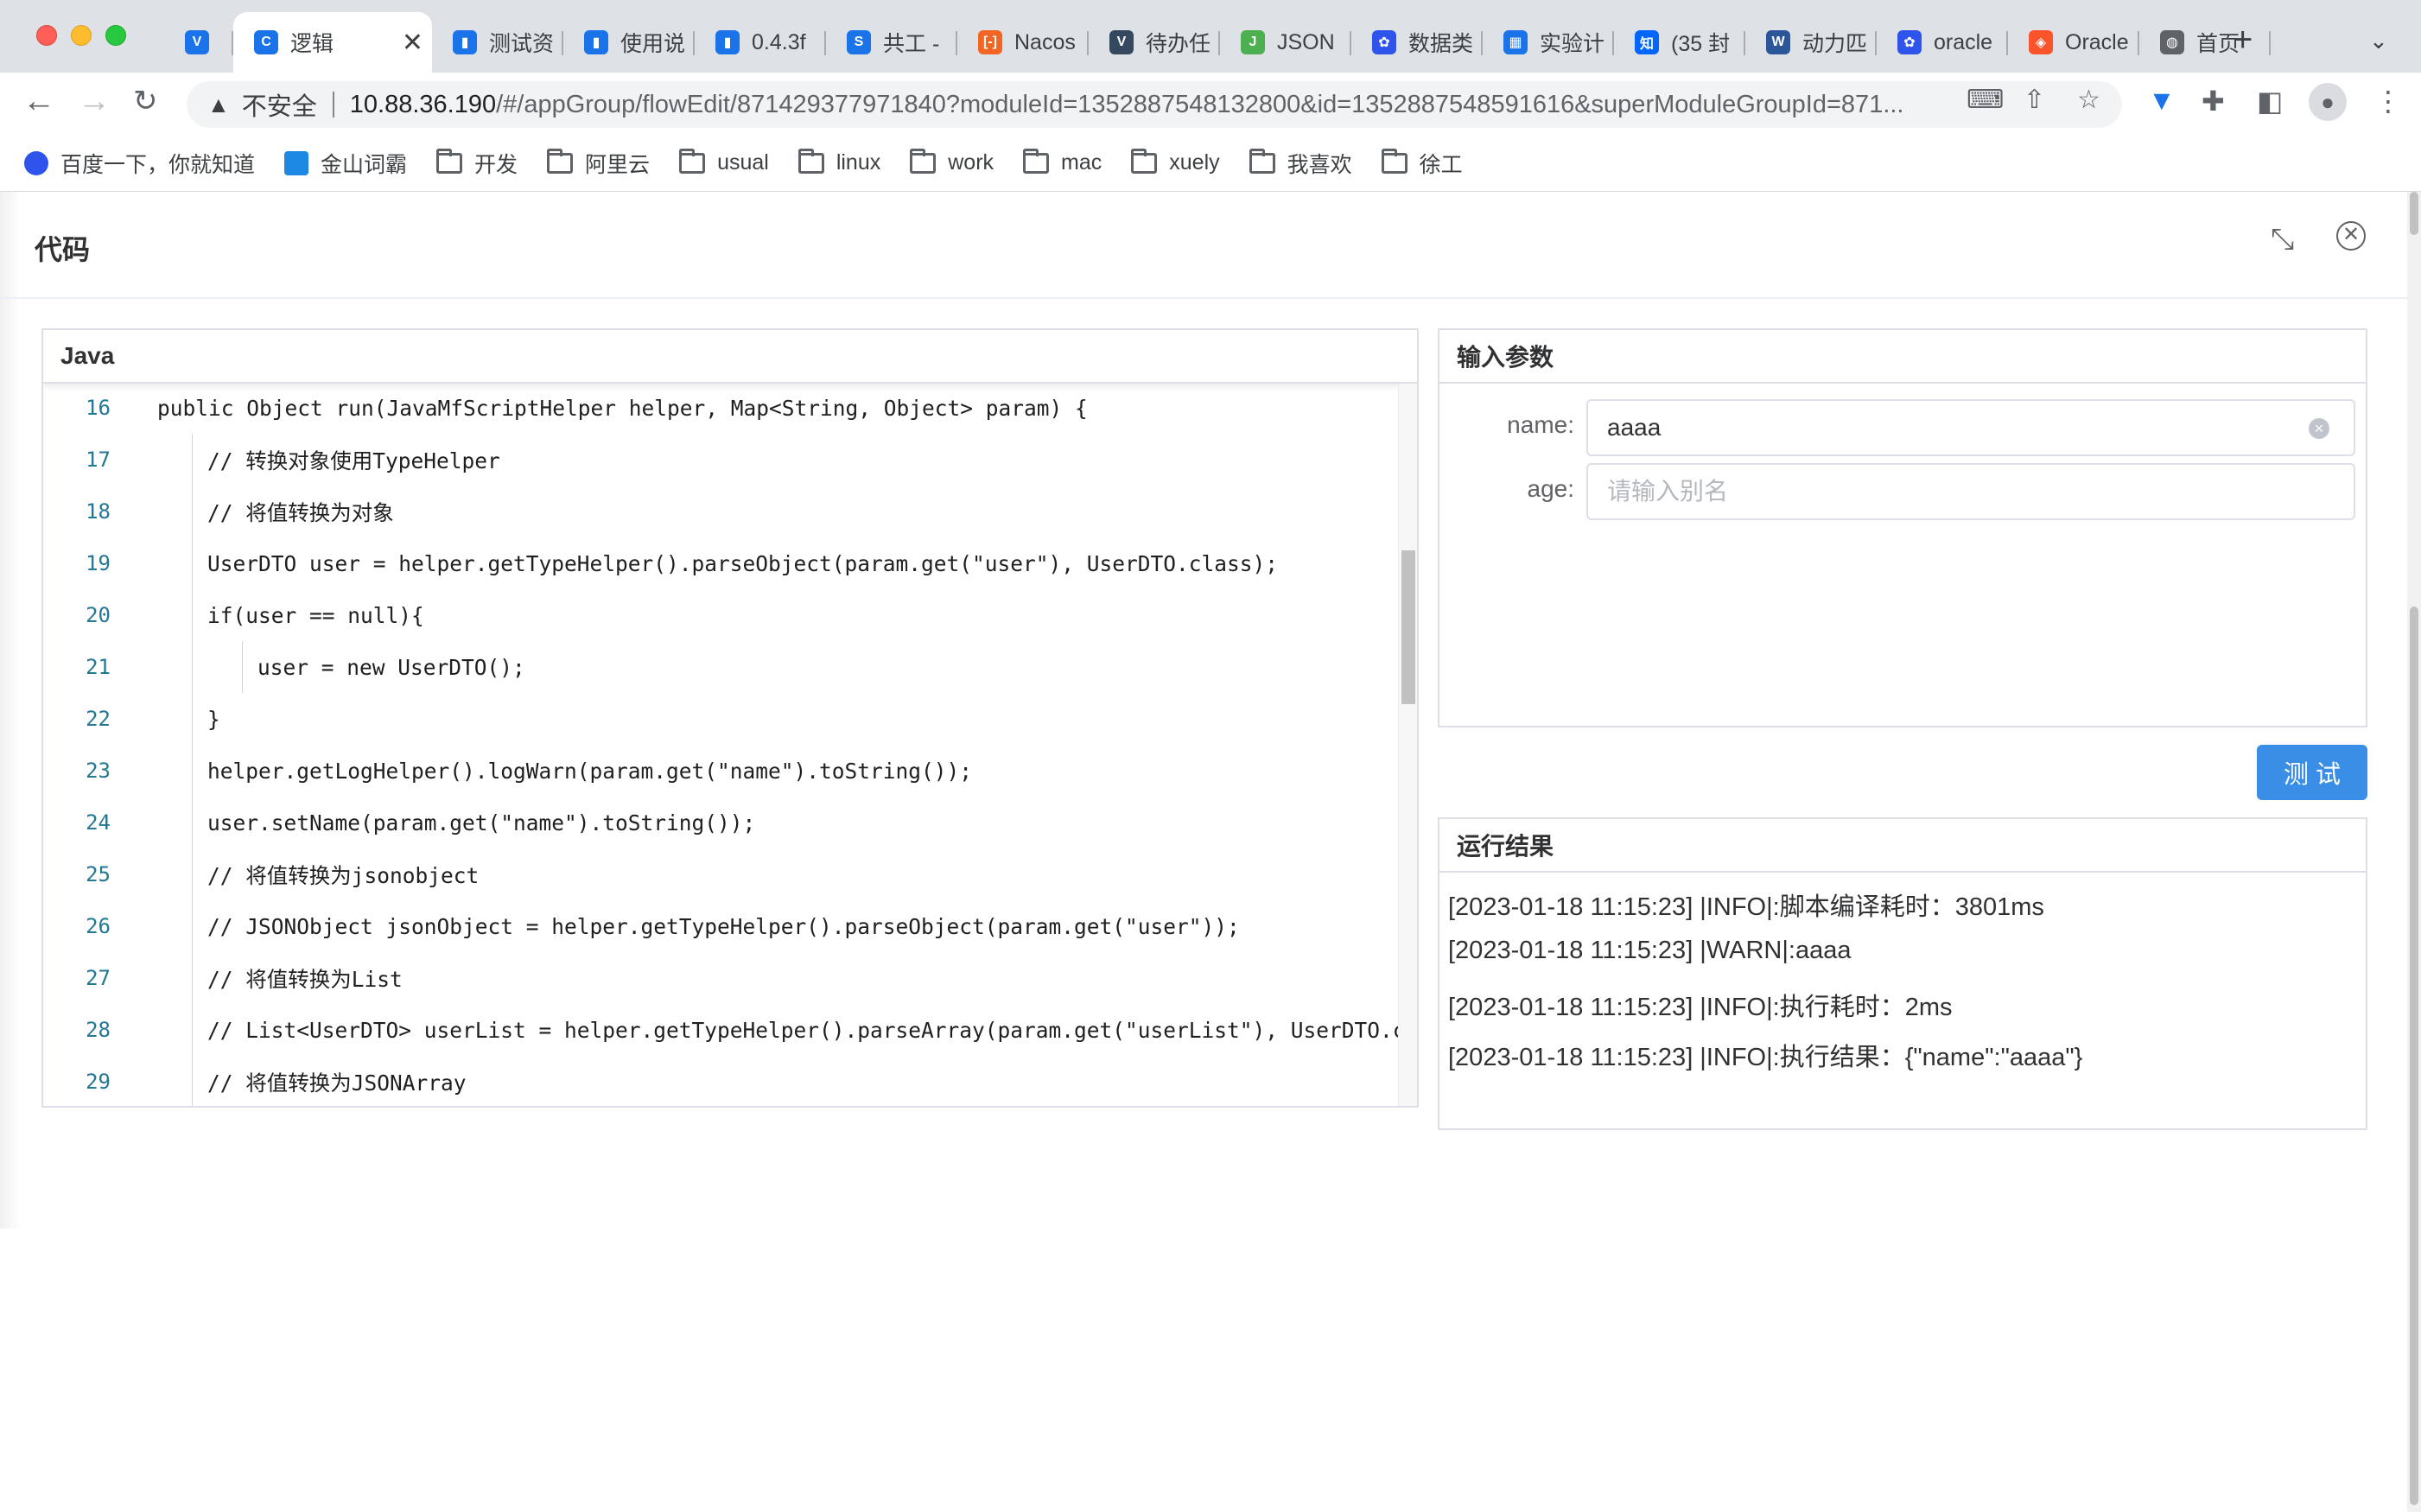 This screenshot has height=1512, width=2421. I want to click on tab-title: 逻辑, so click(312, 44).